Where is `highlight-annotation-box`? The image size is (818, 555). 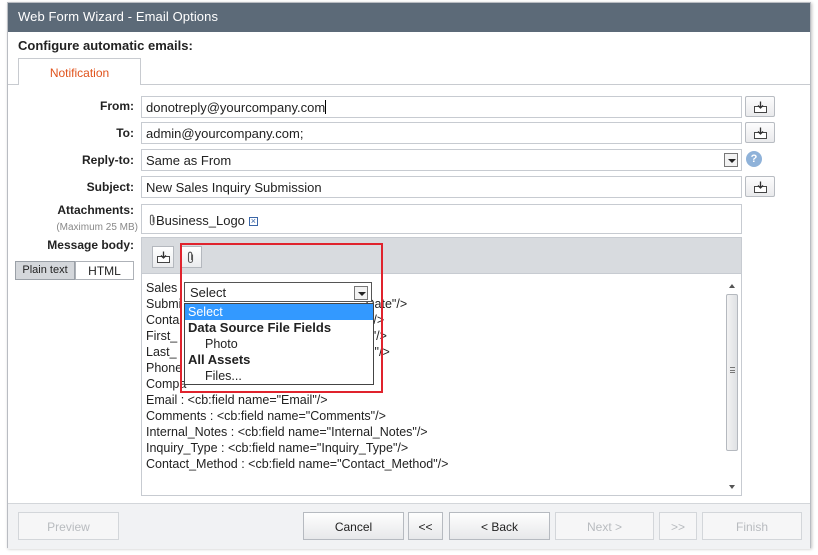 highlight-annotation-box is located at coordinates (281, 318).